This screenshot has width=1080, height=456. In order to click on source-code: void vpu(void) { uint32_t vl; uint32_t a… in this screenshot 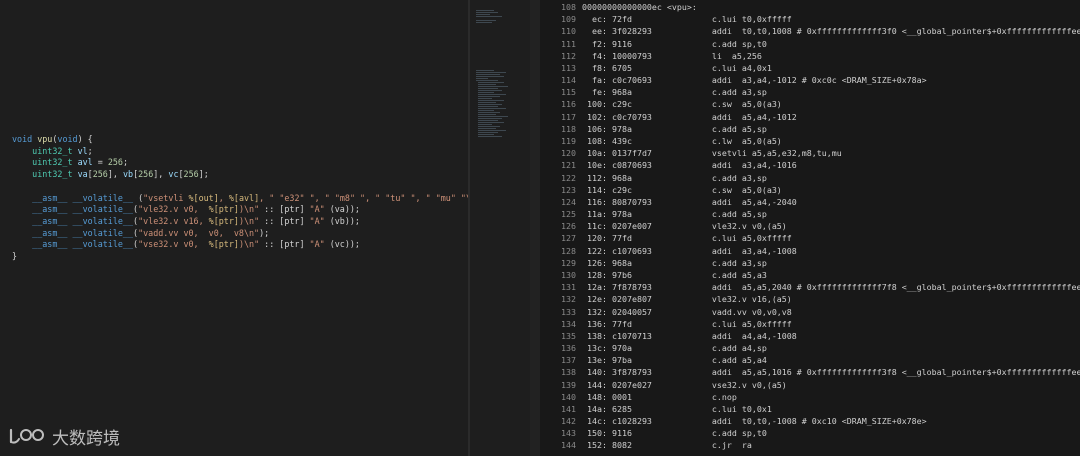, I will do `click(240, 198)`.